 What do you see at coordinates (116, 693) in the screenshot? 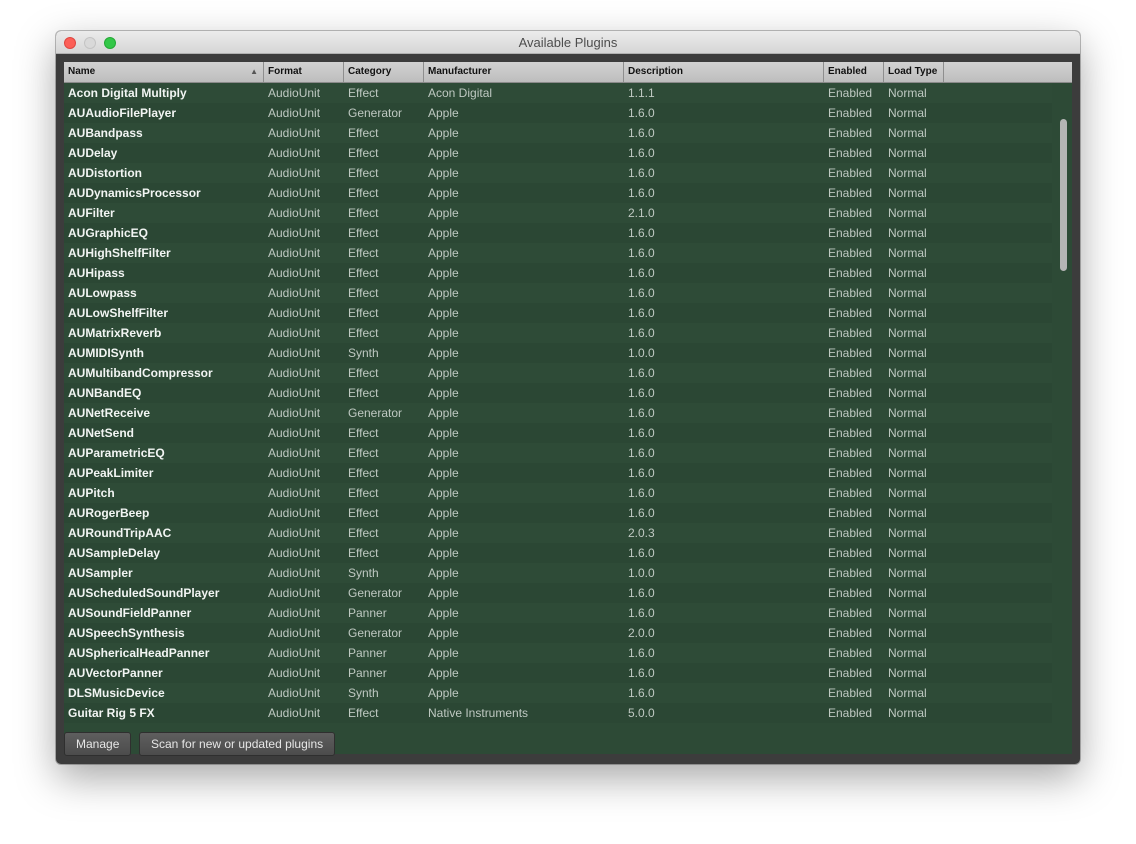
I see `cell-name: DLSMusicDevice` at bounding box center [116, 693].